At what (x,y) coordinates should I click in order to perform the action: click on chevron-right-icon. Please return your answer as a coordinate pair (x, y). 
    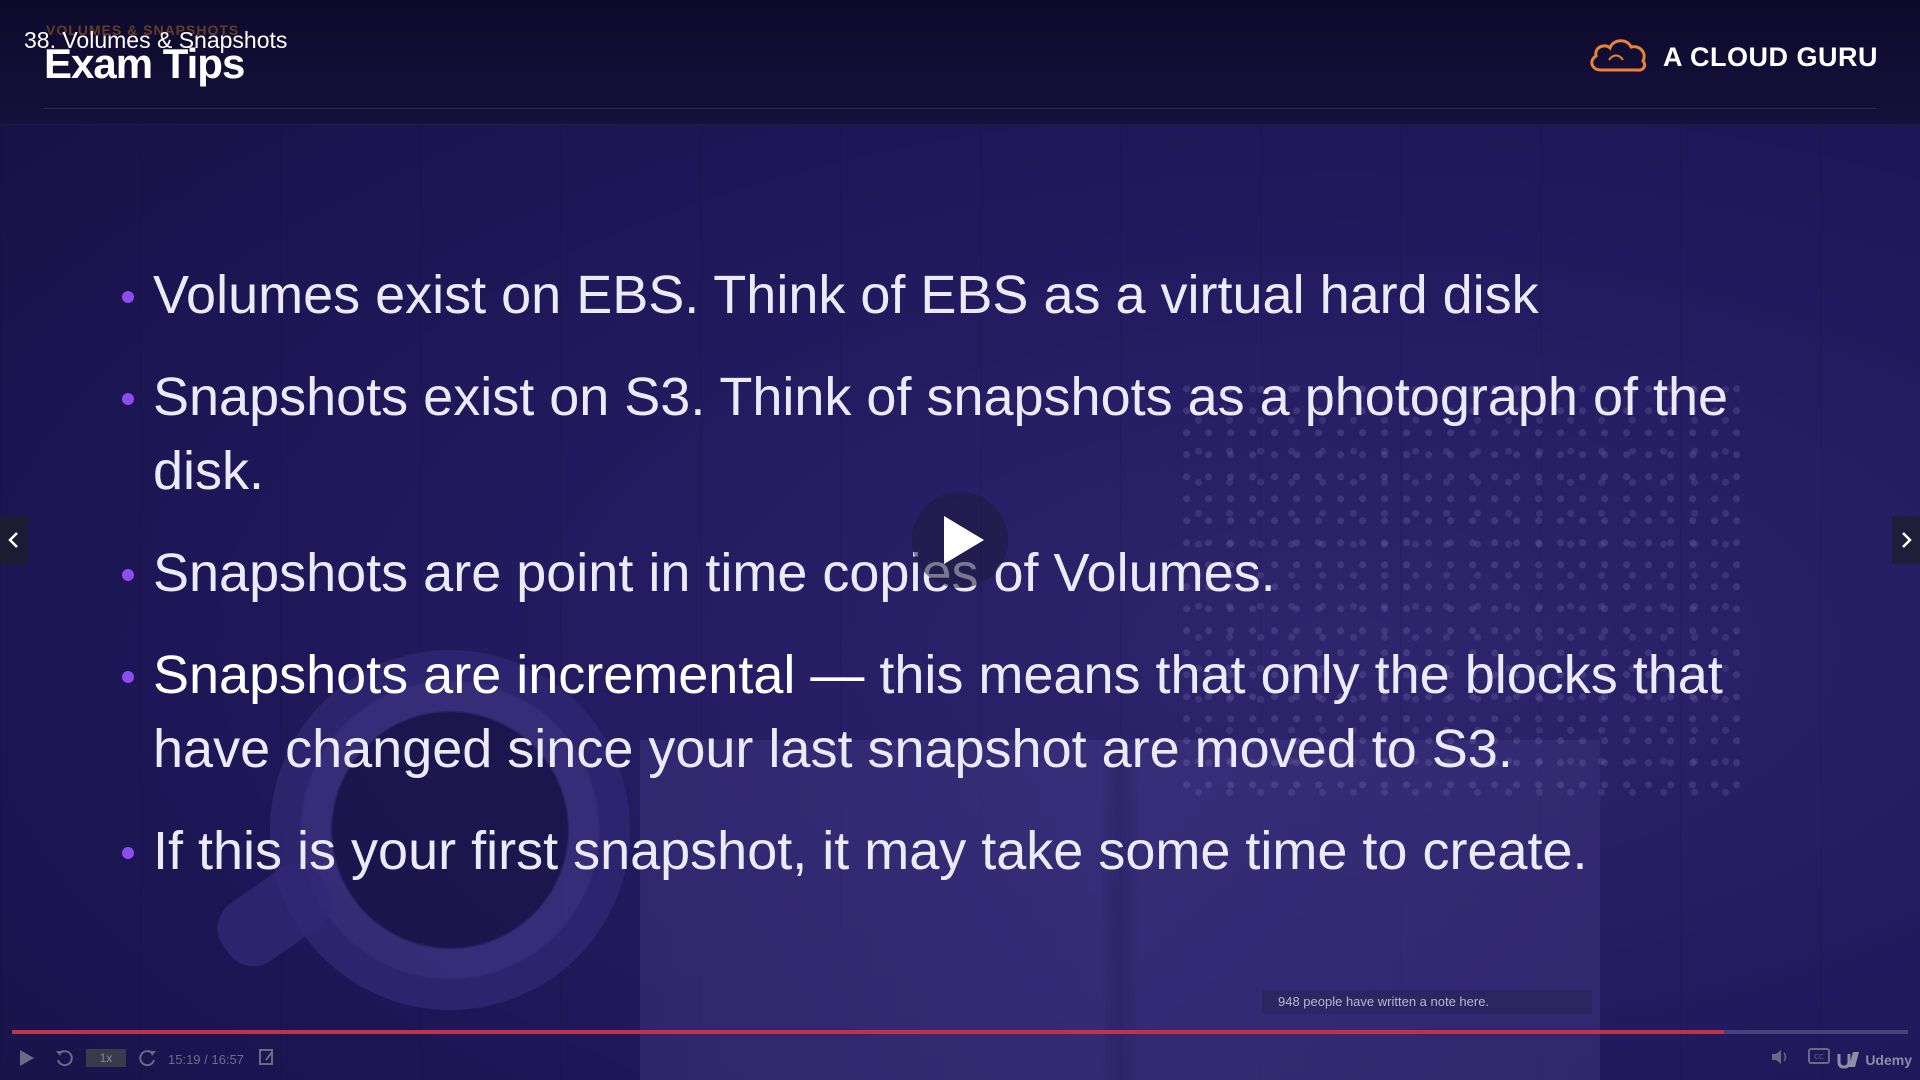
    Looking at the image, I should click on (1907, 540).